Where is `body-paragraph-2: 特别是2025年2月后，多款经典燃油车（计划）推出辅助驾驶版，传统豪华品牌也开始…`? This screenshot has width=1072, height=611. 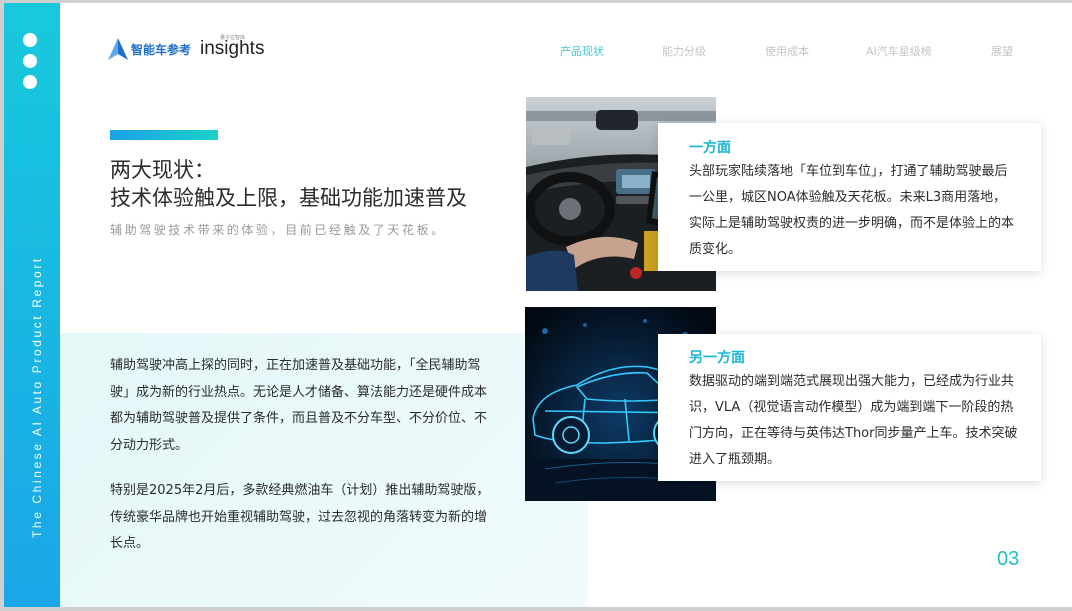 body-paragraph-2: 特别是2025年2月后，多款经典燃油车（计划）推出辅助驾驶版，传统豪华品牌也开始… is located at coordinates (300, 517).